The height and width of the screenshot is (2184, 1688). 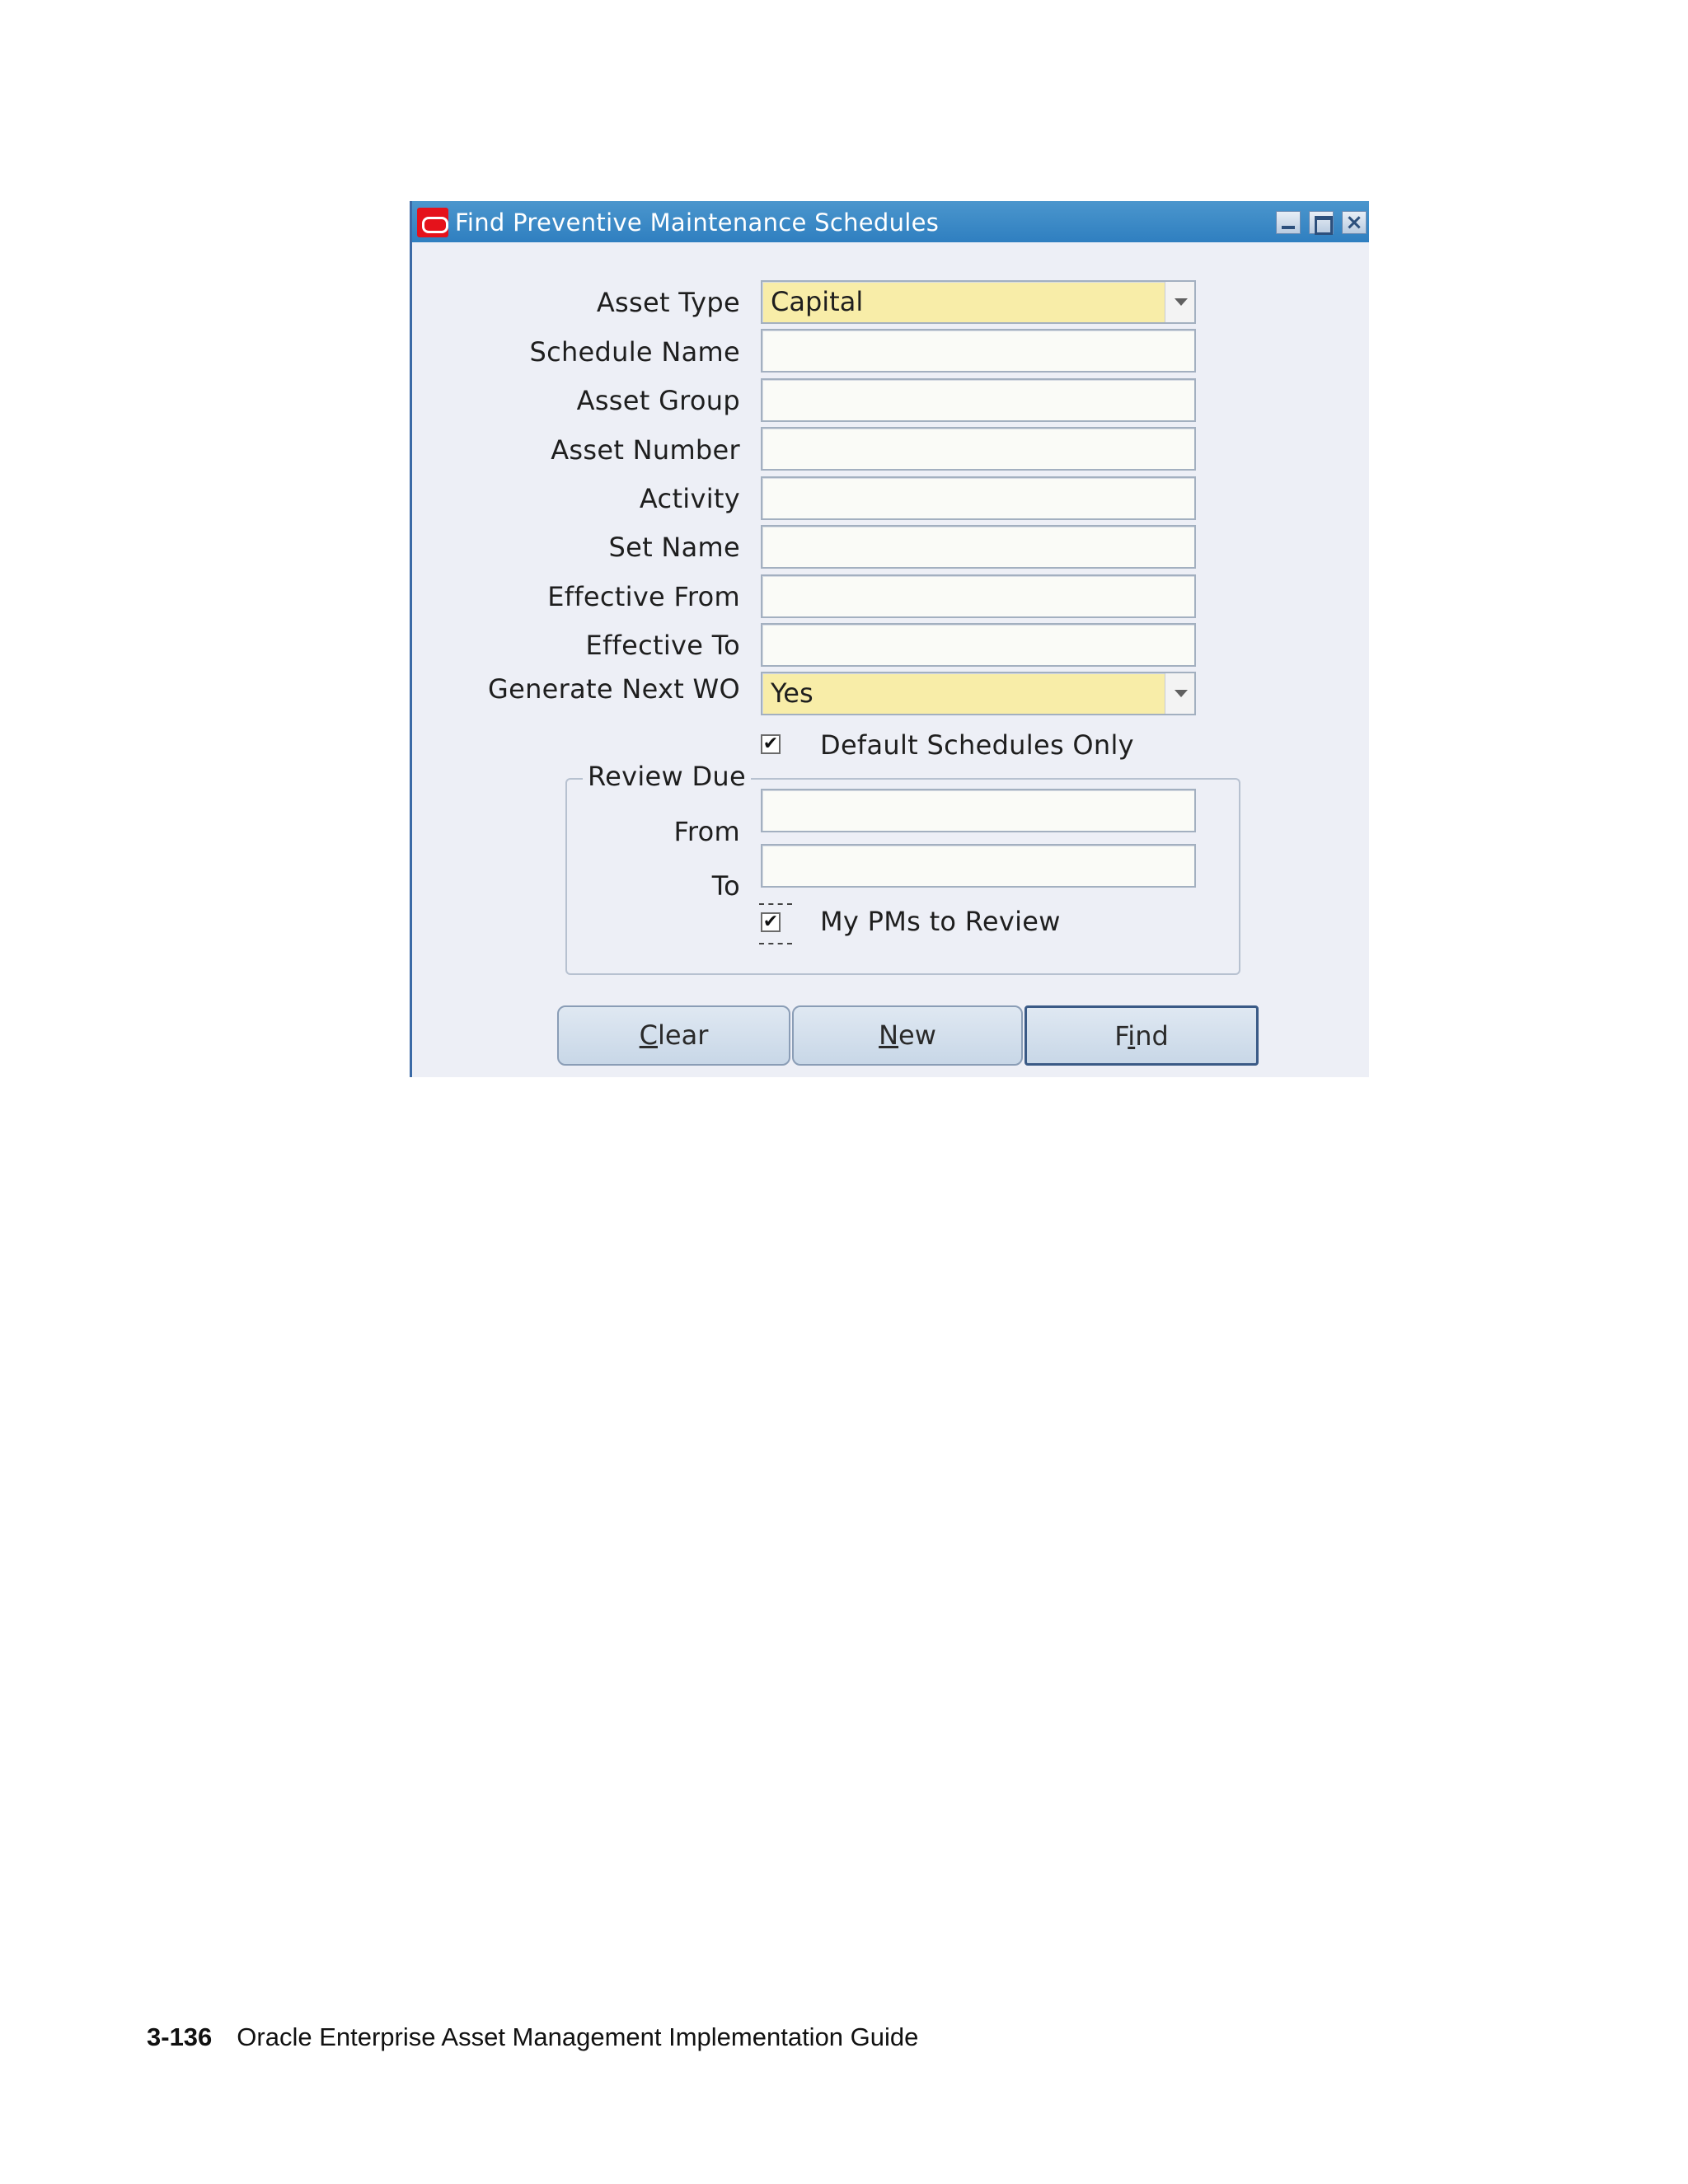 What do you see at coordinates (792, 693) in the screenshot?
I see `generate-next-wo-value: Yes` at bounding box center [792, 693].